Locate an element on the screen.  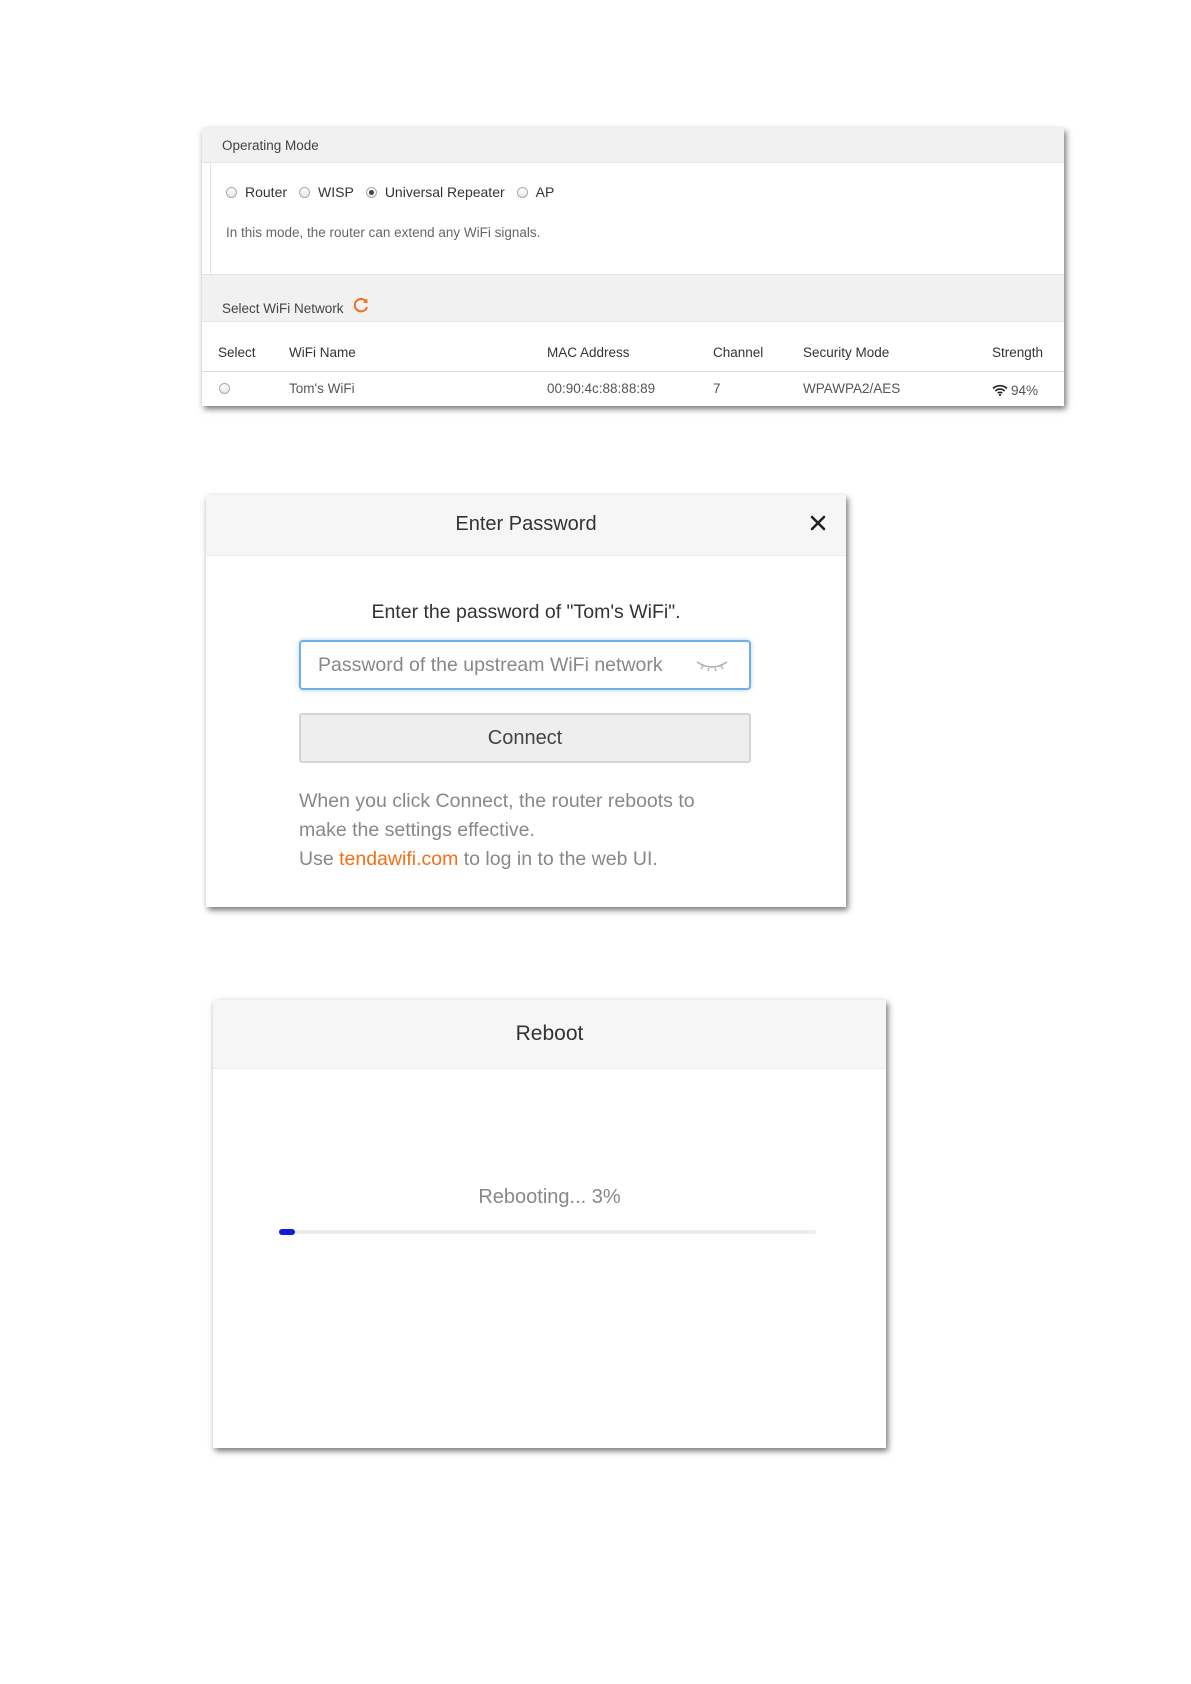
reboot-header: Reboot is located at coordinates (549, 1034).